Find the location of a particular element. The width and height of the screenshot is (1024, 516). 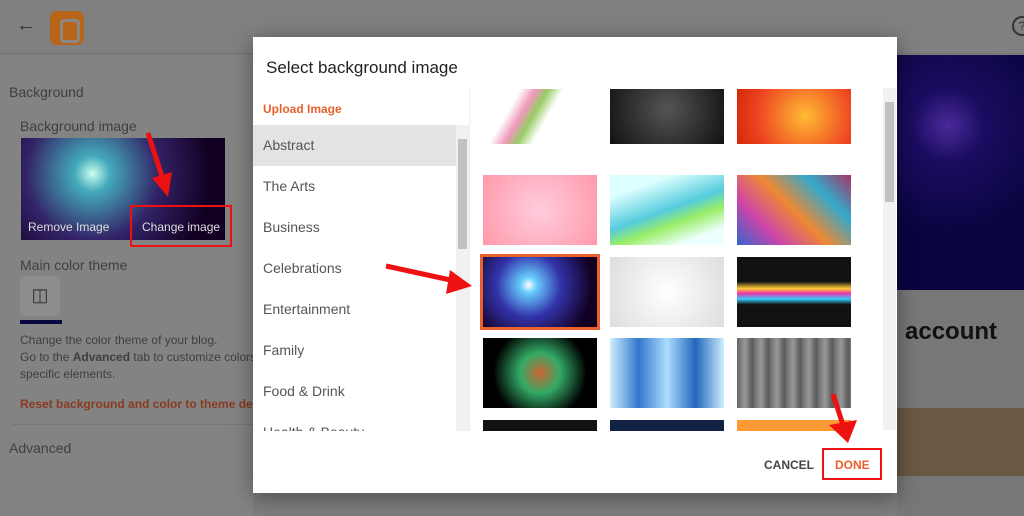

main-color-theme-label: Main color theme is located at coordinates (74, 265).